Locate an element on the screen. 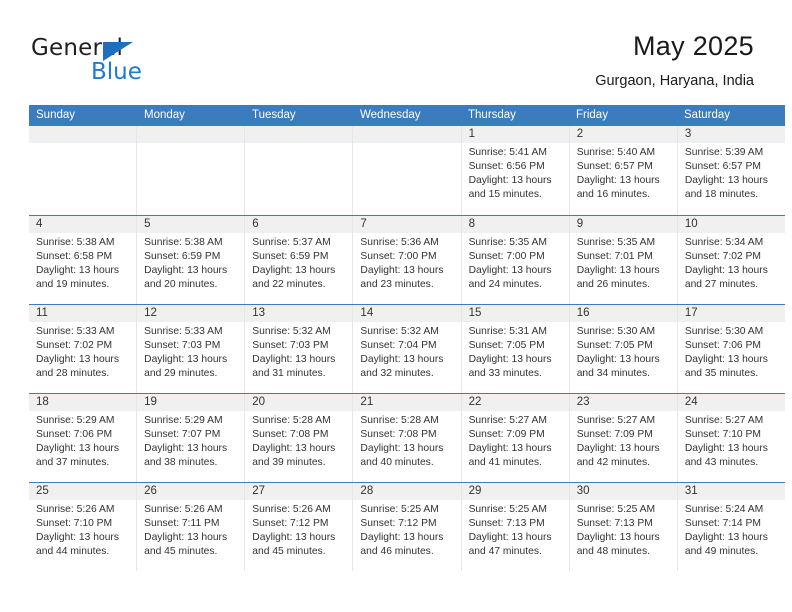 This screenshot has width=792, height=612. day-detail-line: Sunset: 7:08 PM is located at coordinates (290, 435).